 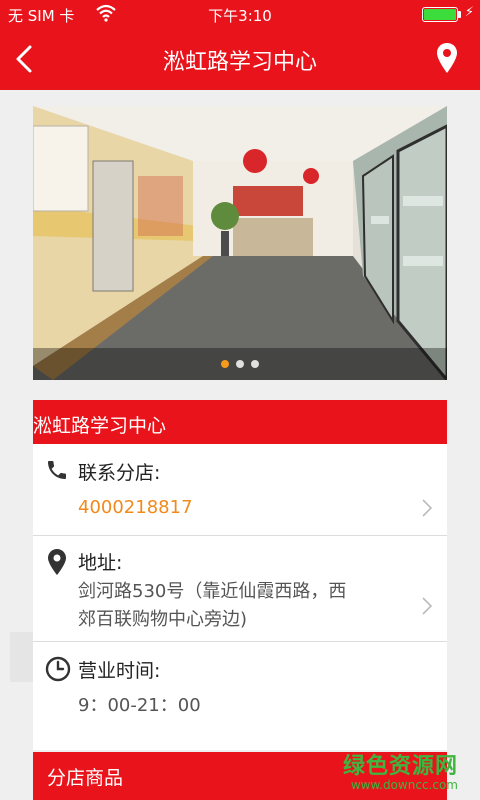 I want to click on hours-label: 营业时间:, so click(x=119, y=671).